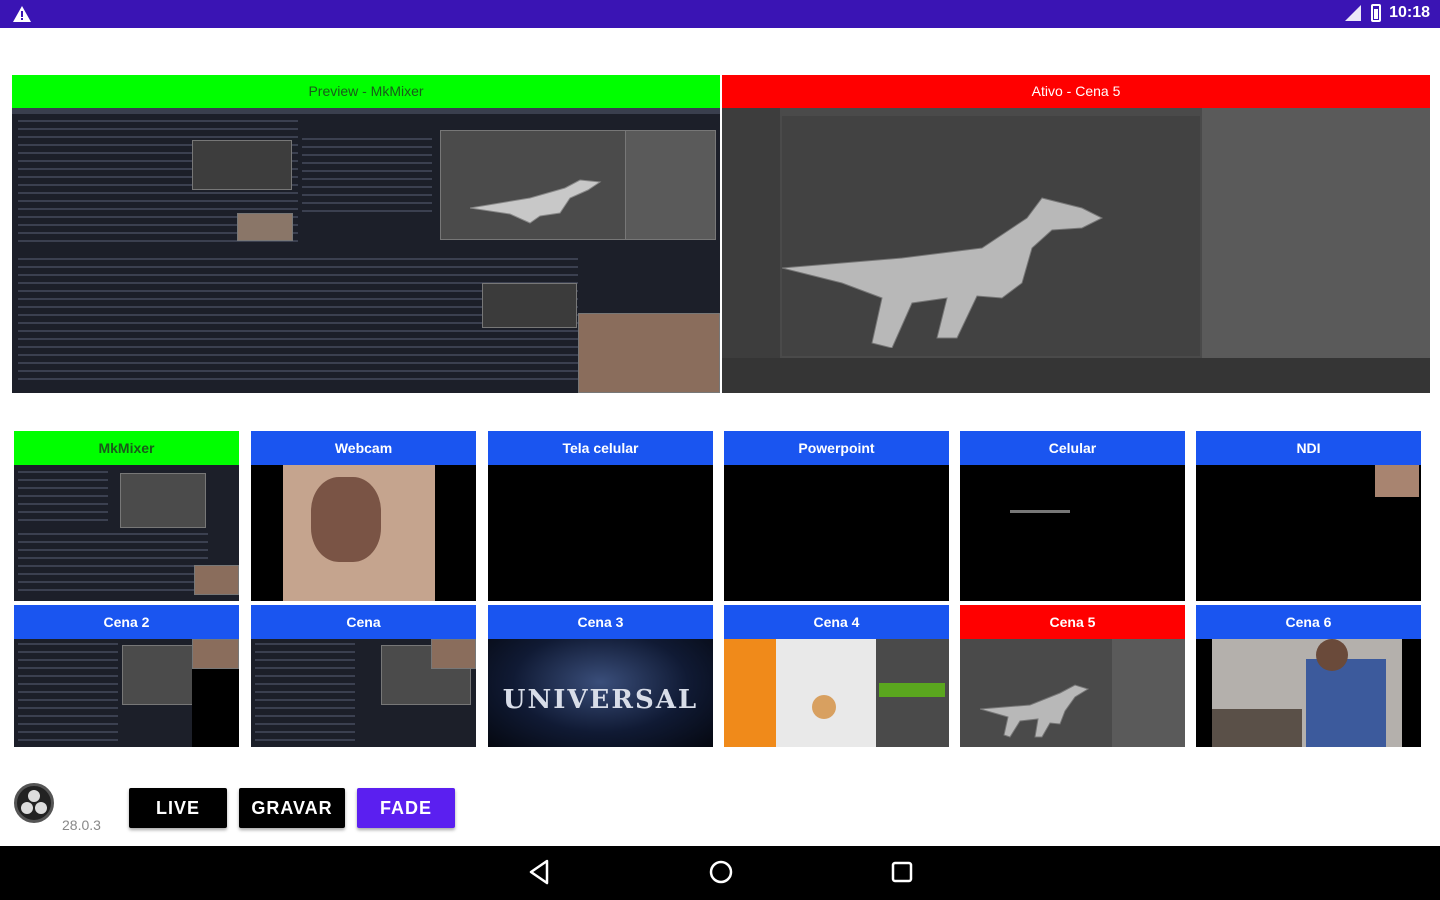 The height and width of the screenshot is (900, 1440). I want to click on status-bar: 10:18, so click(720, 14).